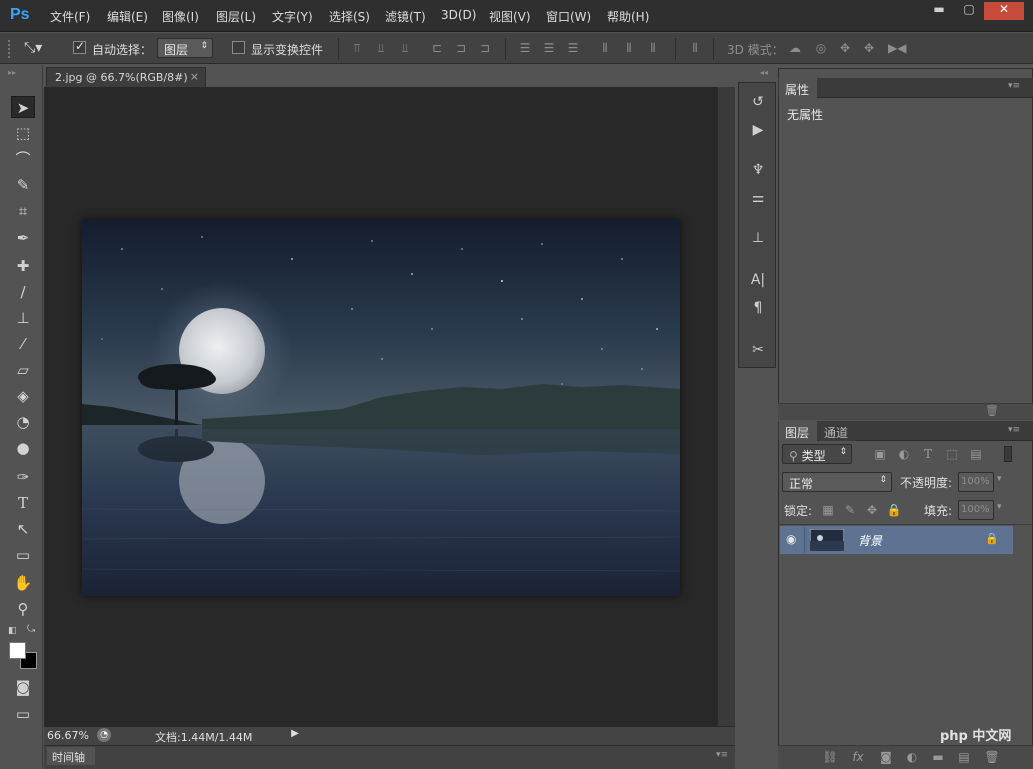 Image resolution: width=1033 pixels, height=769 pixels. I want to click on opacity-input: 100%, so click(976, 482).